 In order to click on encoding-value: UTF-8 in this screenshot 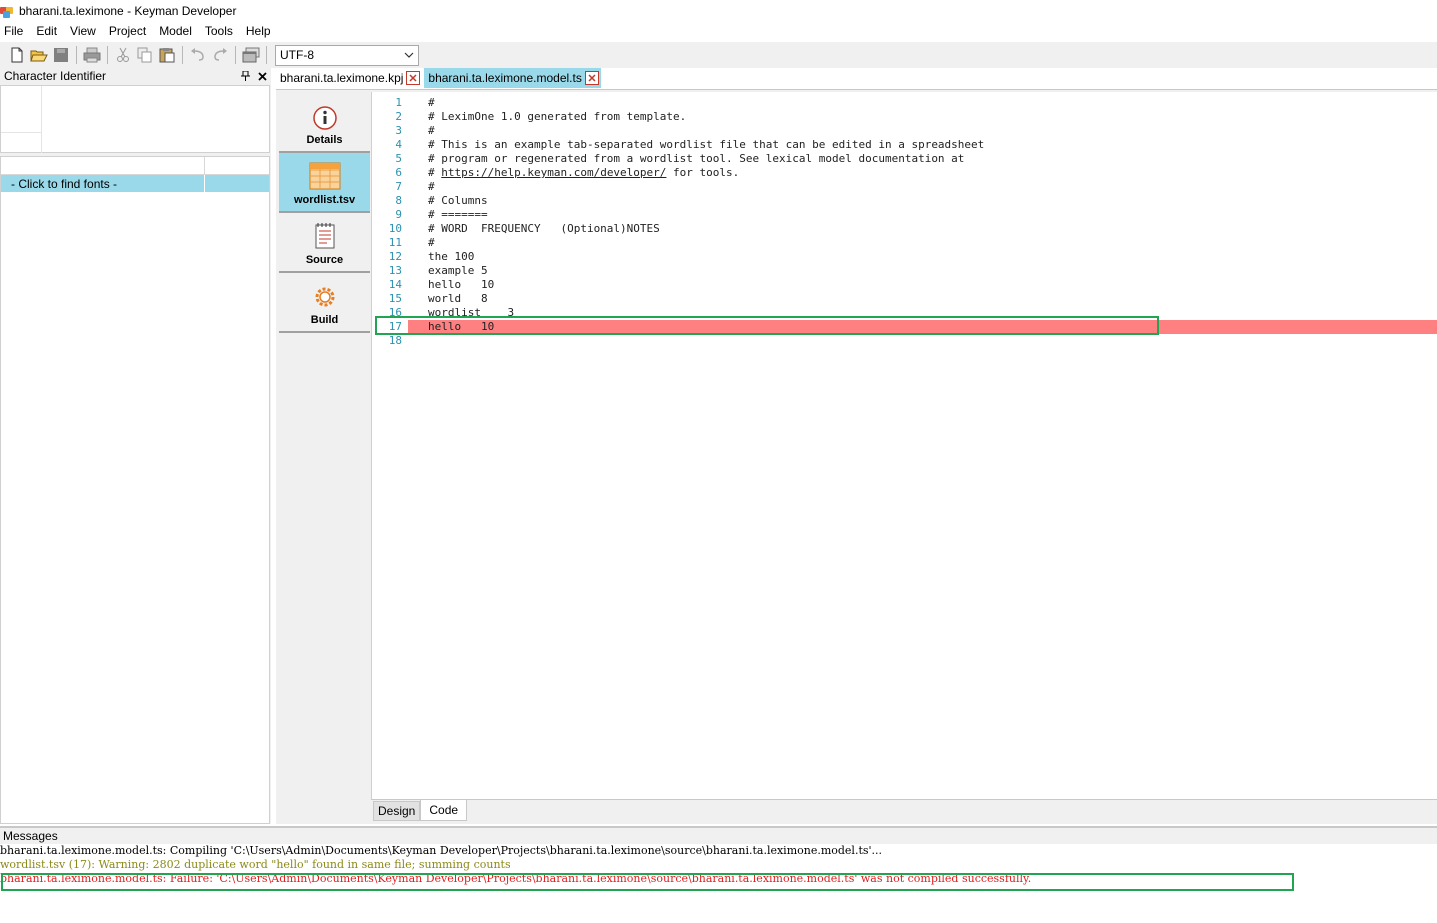, I will do `click(297, 55)`.